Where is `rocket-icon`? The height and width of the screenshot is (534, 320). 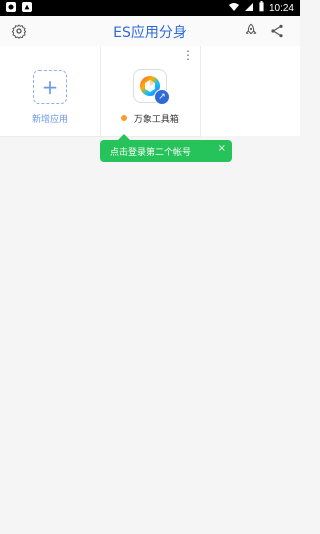 rocket-icon is located at coordinates (251, 31).